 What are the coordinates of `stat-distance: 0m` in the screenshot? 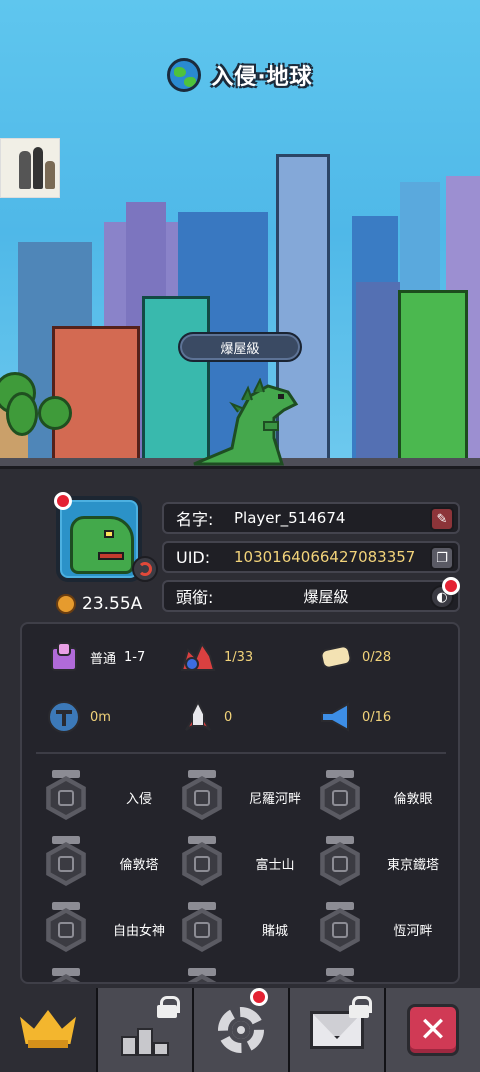 It's located at (78, 717).